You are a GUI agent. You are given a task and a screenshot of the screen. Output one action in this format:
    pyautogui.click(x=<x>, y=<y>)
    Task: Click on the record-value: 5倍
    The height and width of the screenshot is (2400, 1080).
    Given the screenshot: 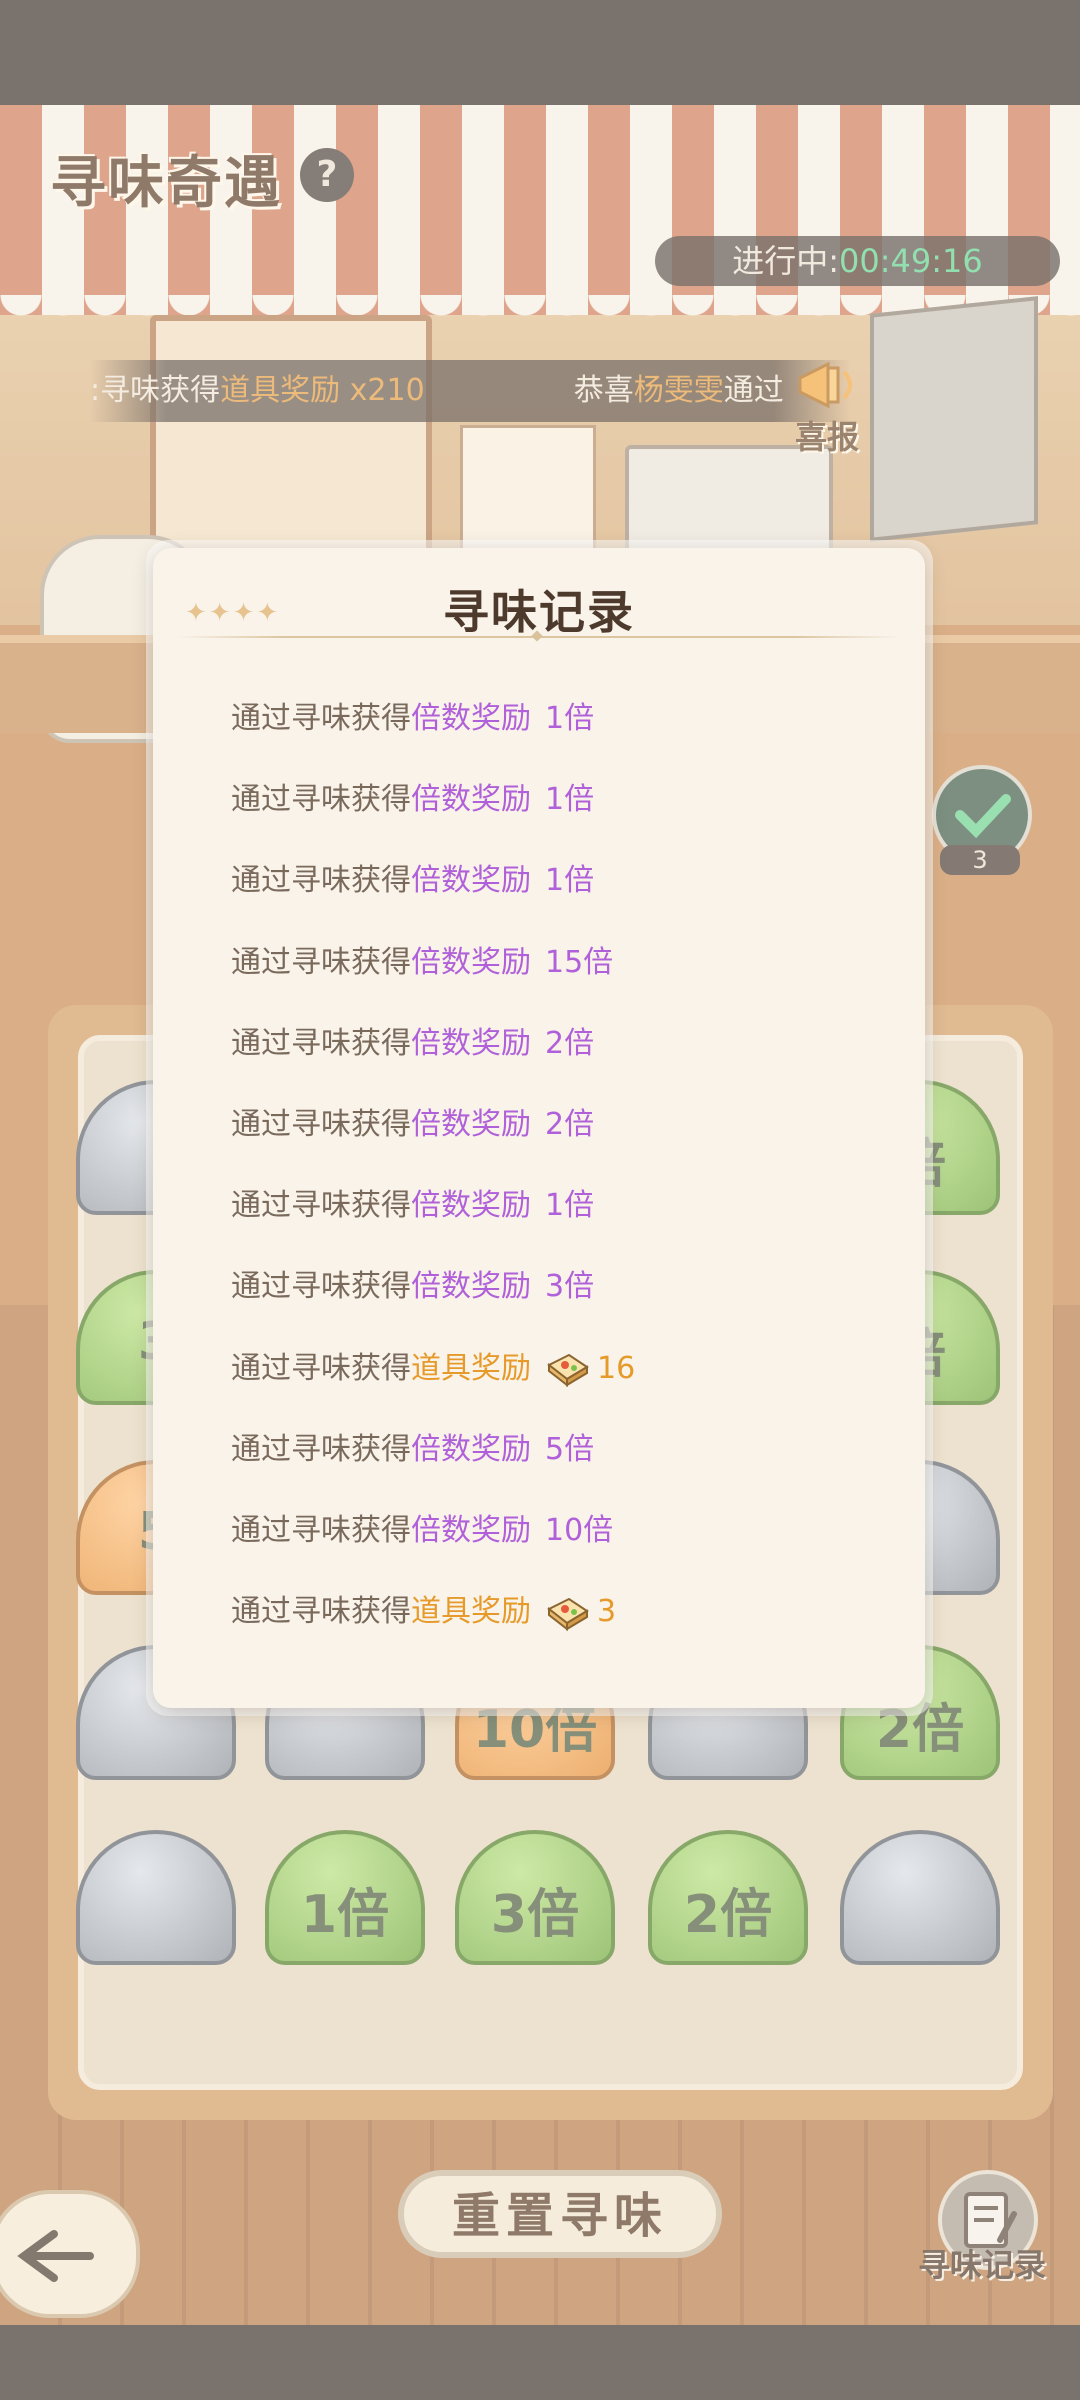 What is the action you would take?
    pyautogui.click(x=570, y=1449)
    